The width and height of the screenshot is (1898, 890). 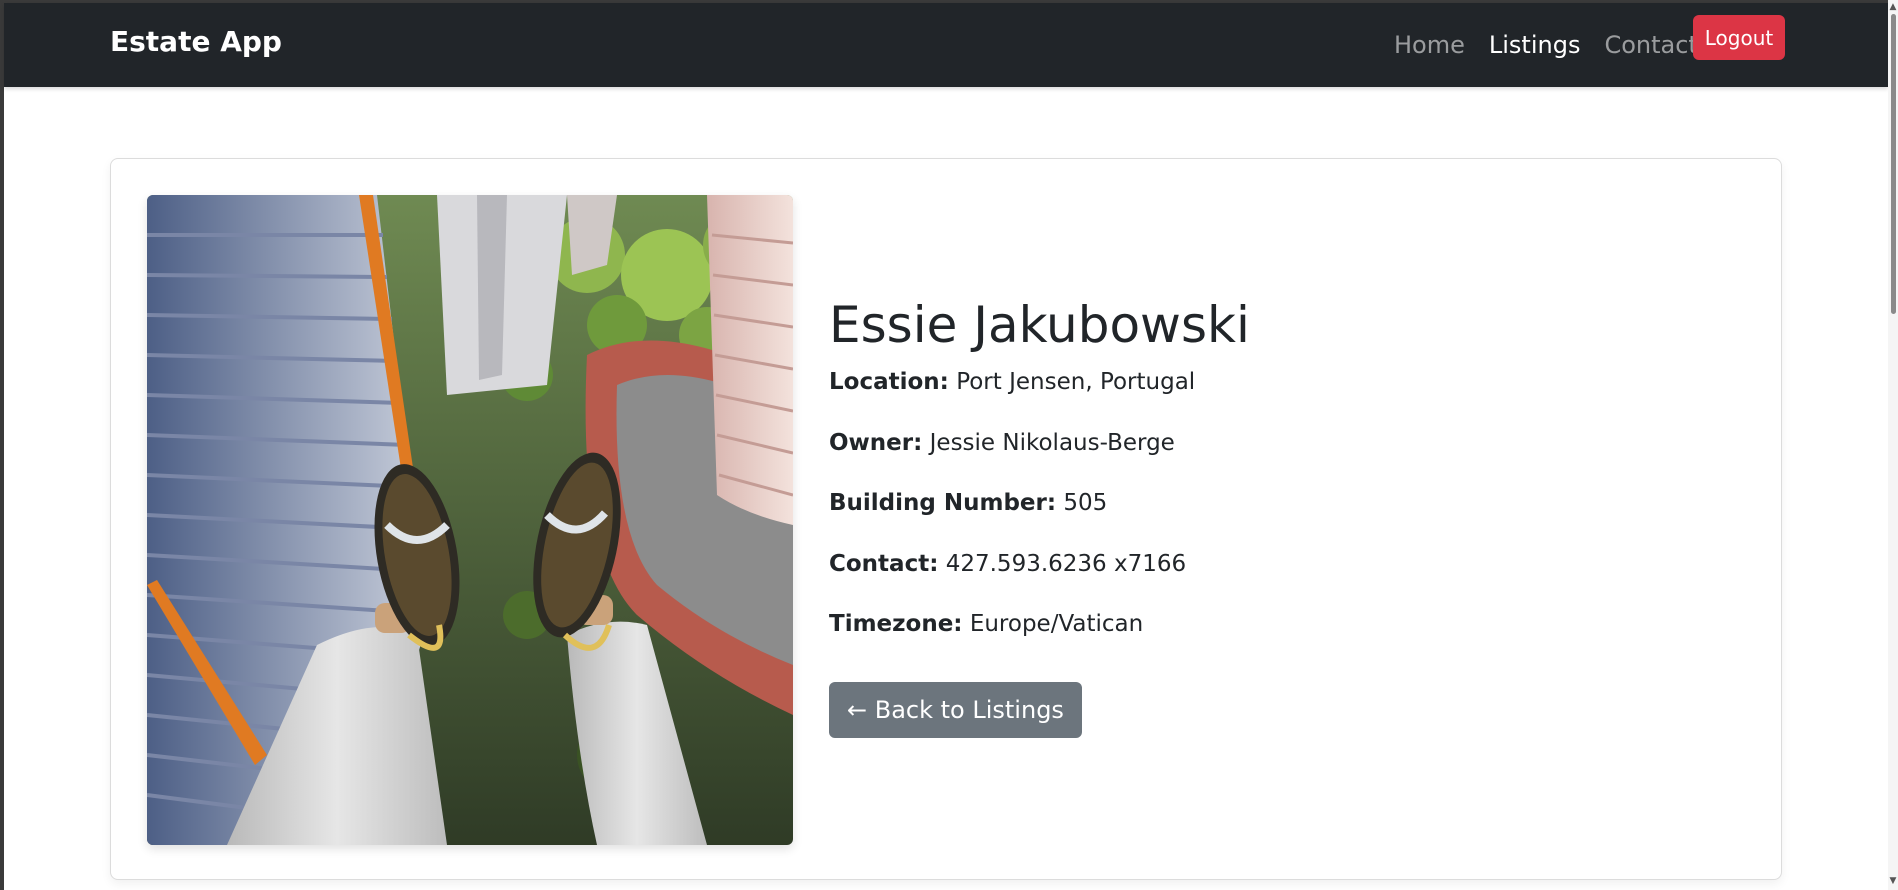 I want to click on brand-logo: Estate App, so click(x=196, y=41).